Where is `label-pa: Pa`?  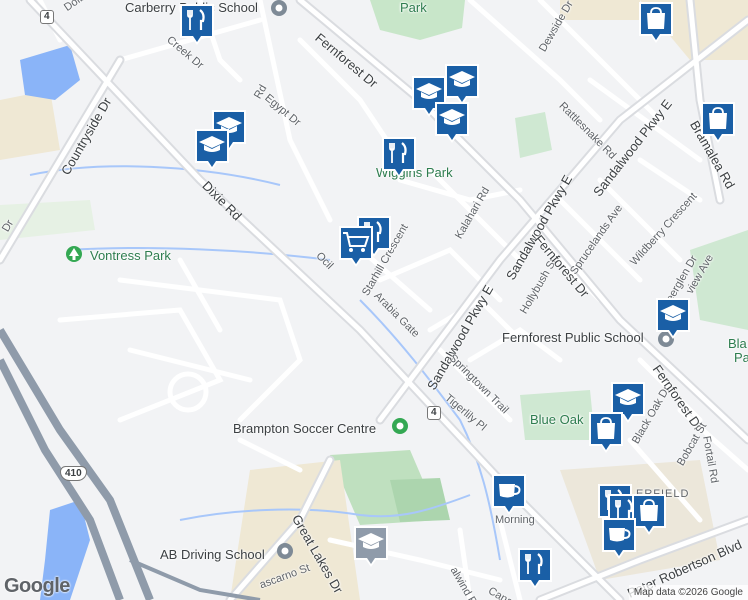 label-pa: Pa is located at coordinates (741, 357).